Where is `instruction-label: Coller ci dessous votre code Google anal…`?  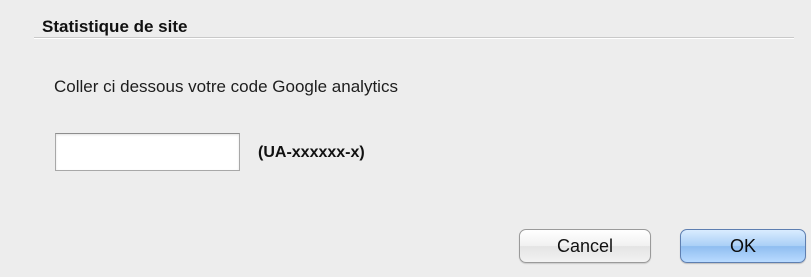 instruction-label: Coller ci dessous votre code Google anal… is located at coordinates (226, 86).